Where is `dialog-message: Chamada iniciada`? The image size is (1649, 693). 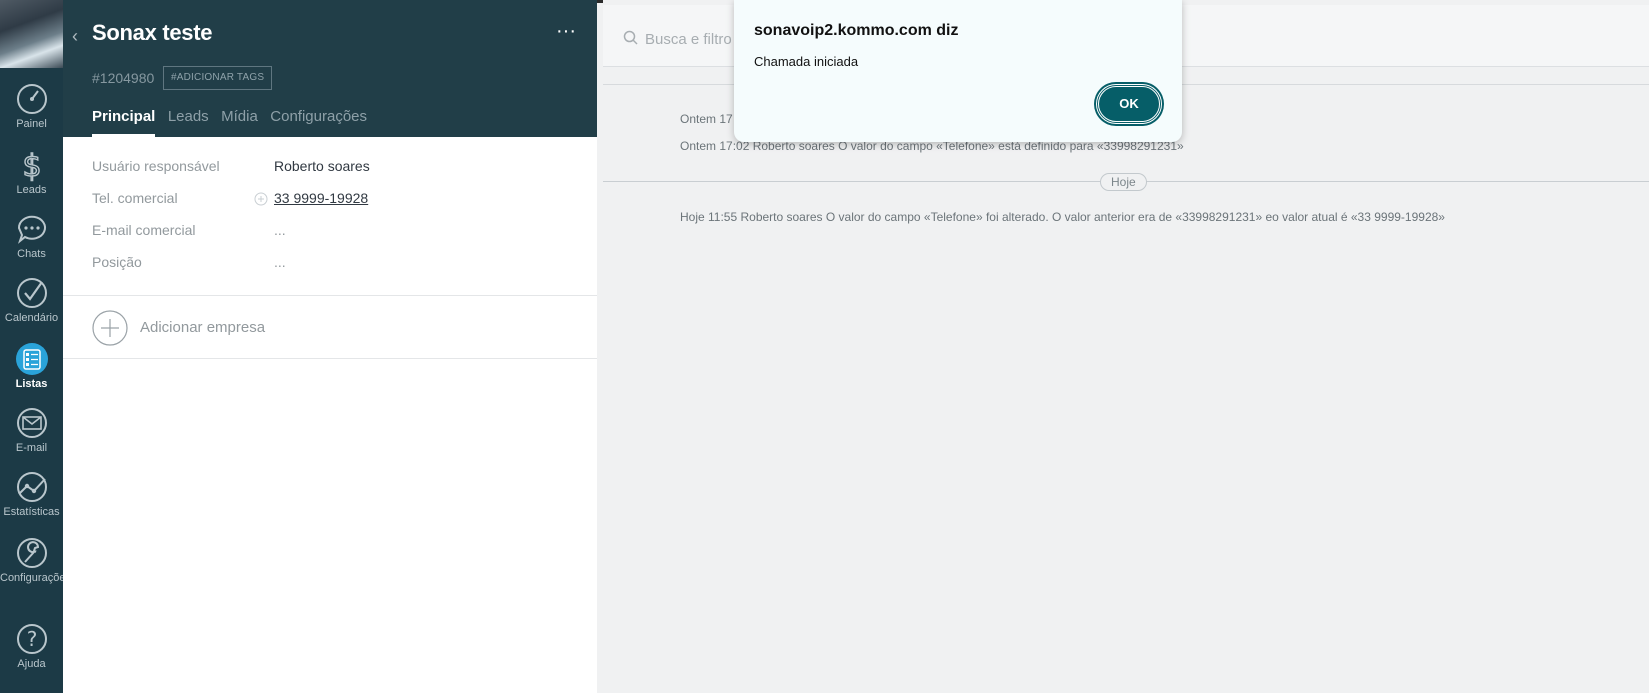
dialog-message: Chamada iniciada is located at coordinates (806, 61).